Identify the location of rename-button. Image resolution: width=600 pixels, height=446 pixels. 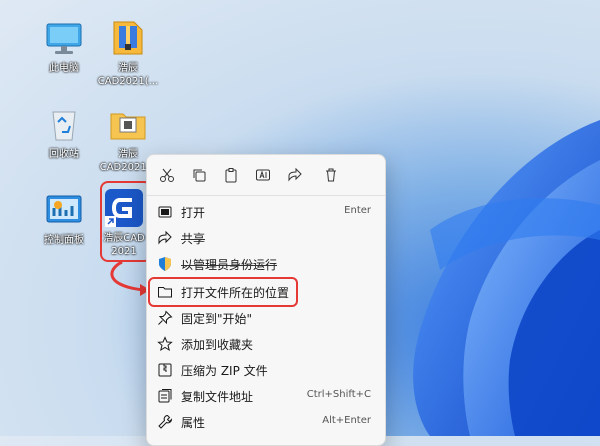
(263, 175).